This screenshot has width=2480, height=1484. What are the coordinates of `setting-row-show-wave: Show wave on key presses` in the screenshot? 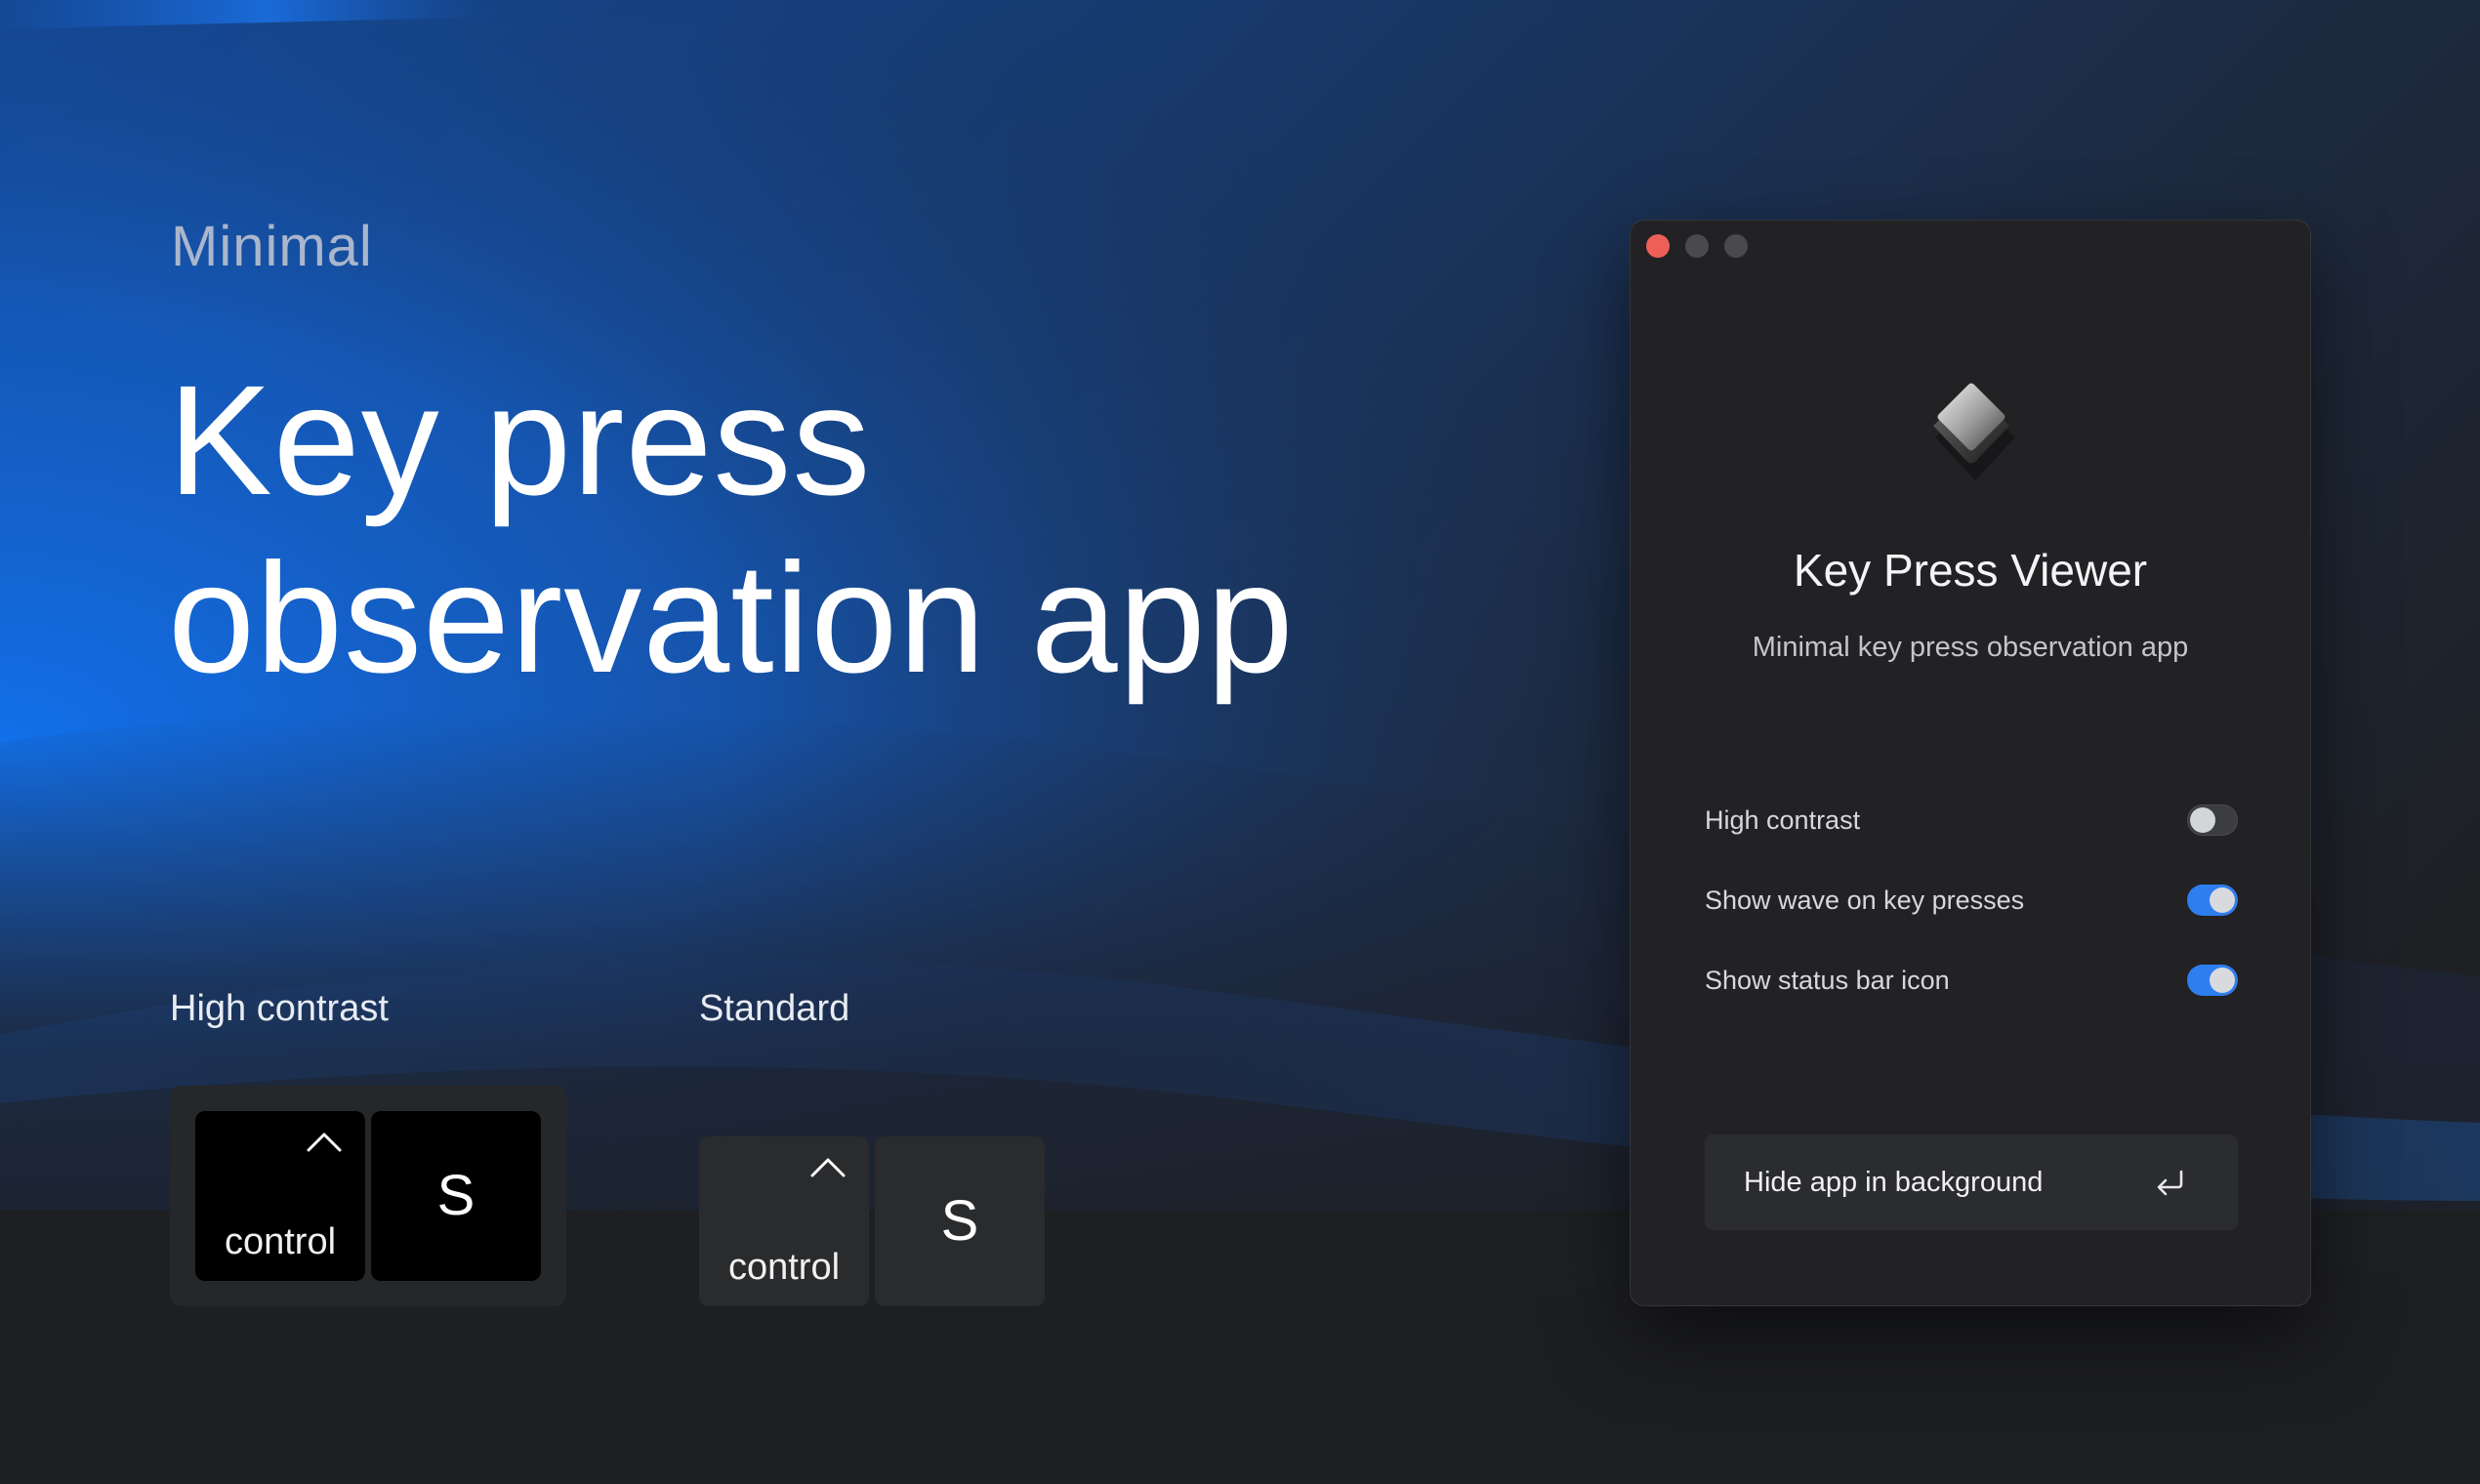 It's located at (1971, 901).